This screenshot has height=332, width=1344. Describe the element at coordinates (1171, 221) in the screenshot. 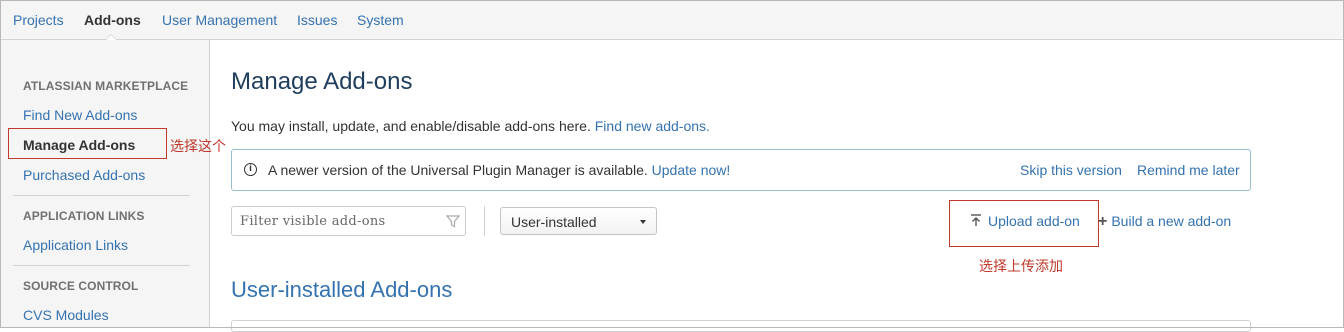

I see `build-label: Build a new add-on` at that location.